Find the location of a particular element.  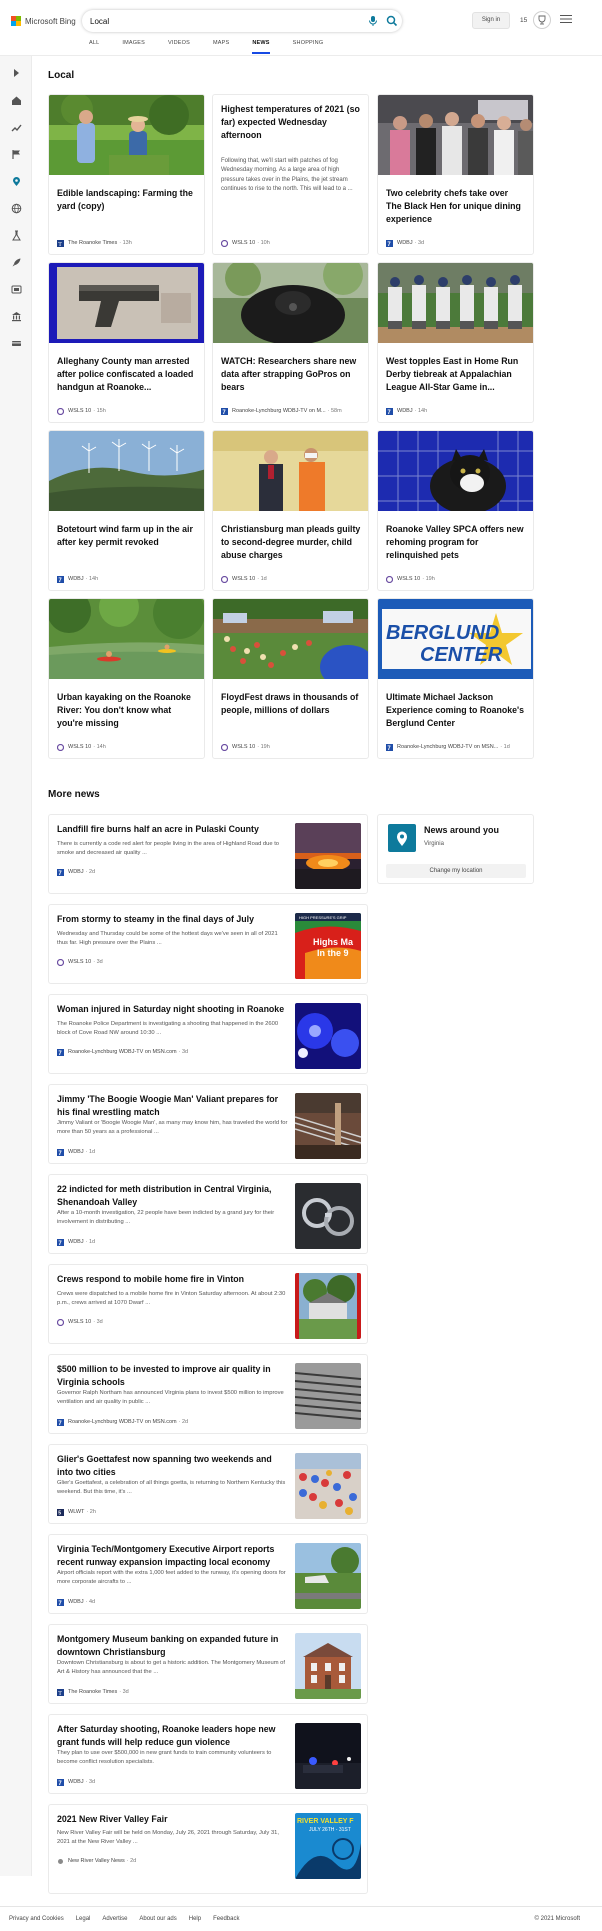

list-item-source: 5 WLWT · 2h is located at coordinates (129, 1512).